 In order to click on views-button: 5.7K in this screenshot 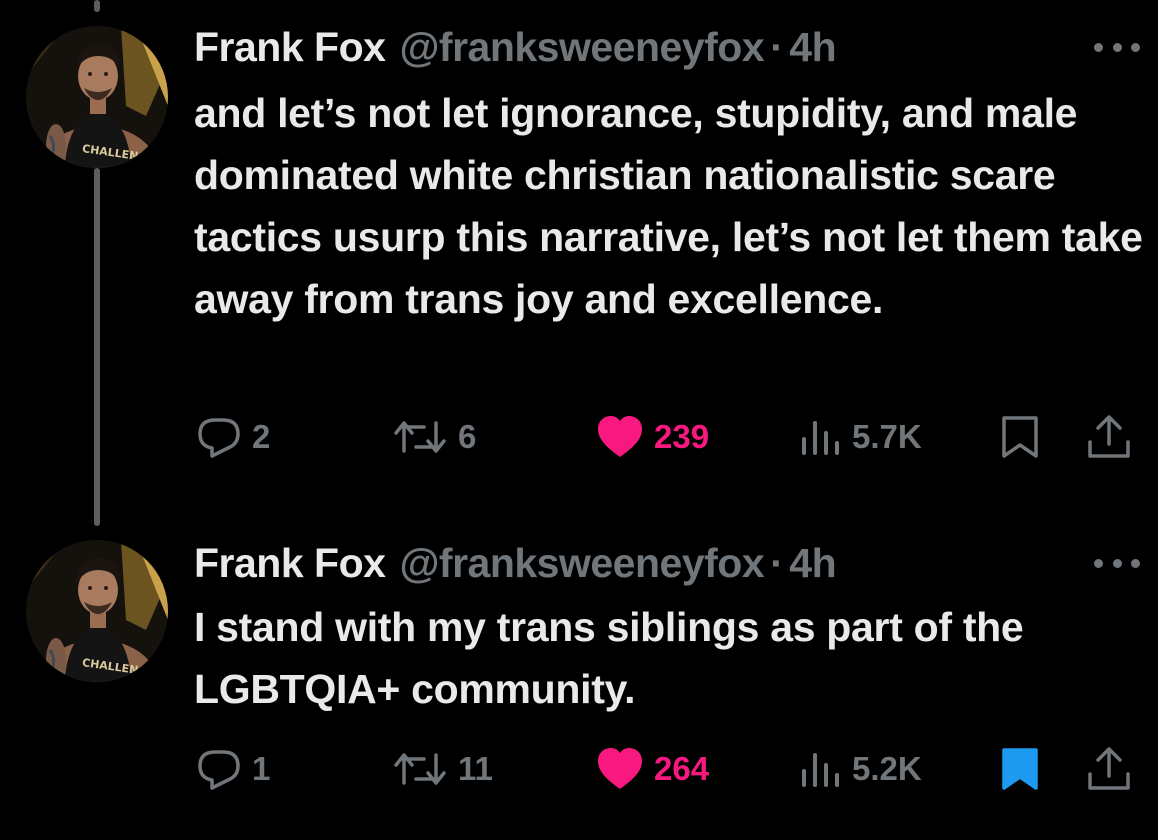, I will do `click(861, 437)`.